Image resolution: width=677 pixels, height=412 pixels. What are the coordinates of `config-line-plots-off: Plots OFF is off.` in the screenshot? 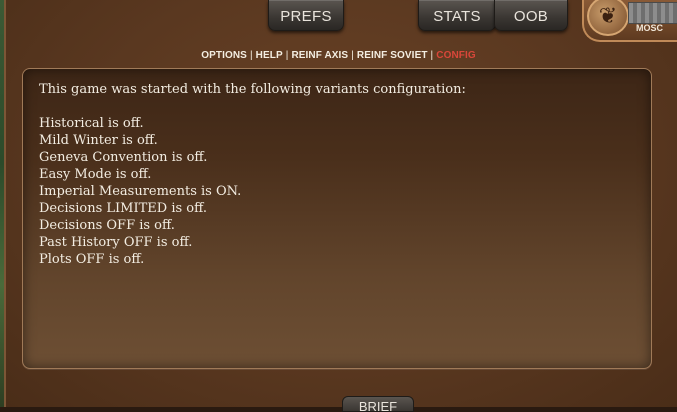 It's located at (92, 259).